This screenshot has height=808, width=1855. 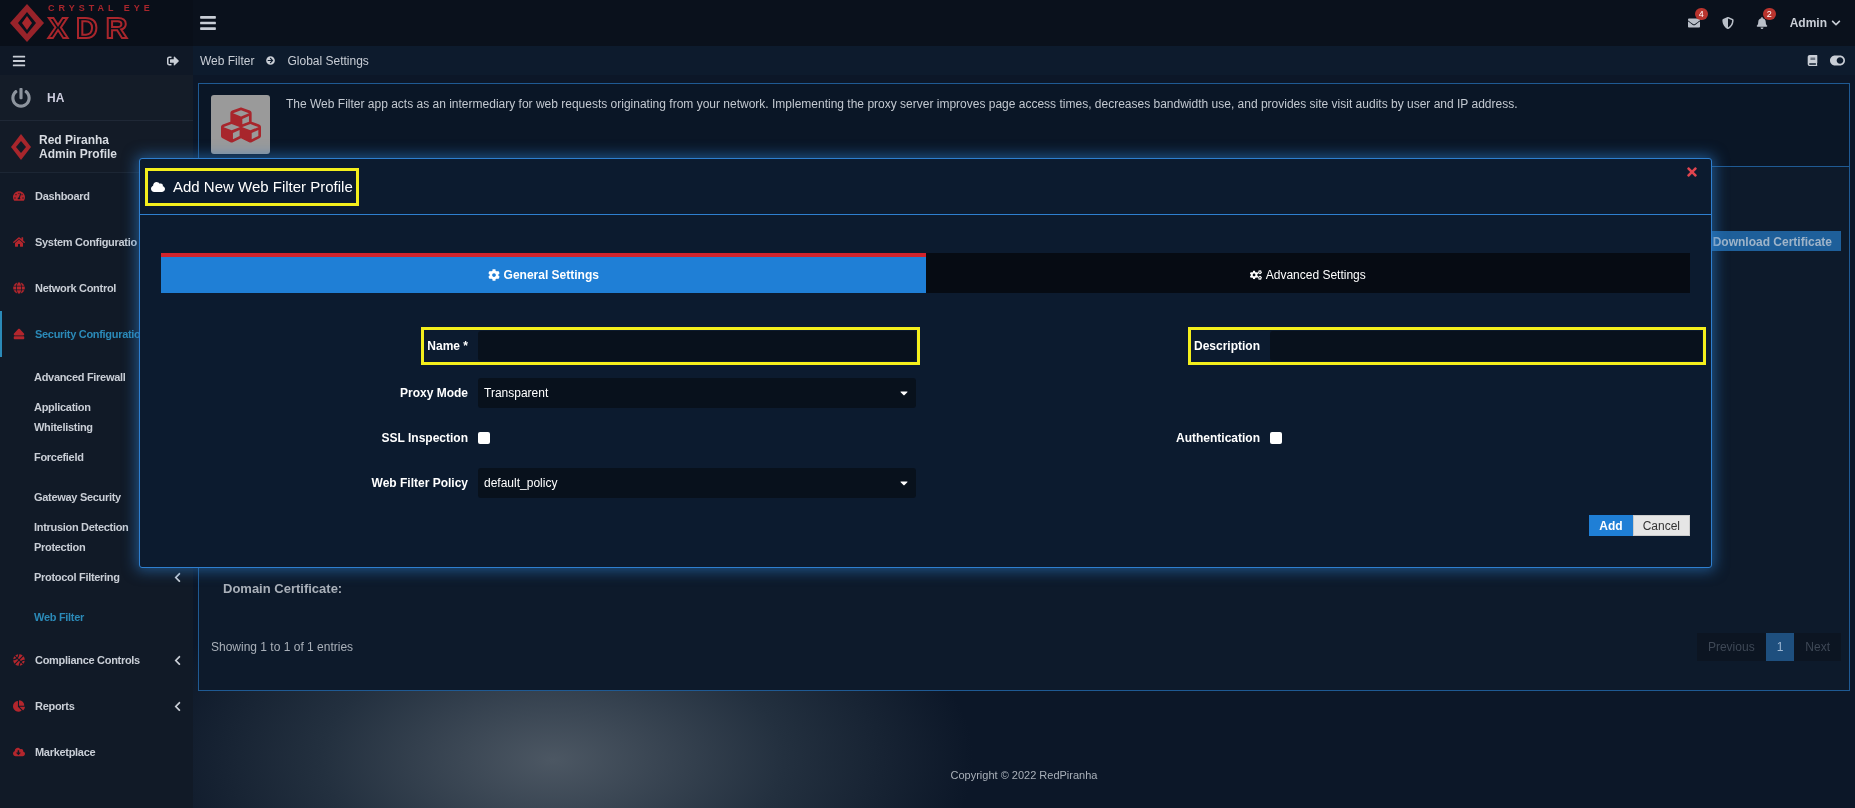 I want to click on count-badge: 4, so click(x=1701, y=14).